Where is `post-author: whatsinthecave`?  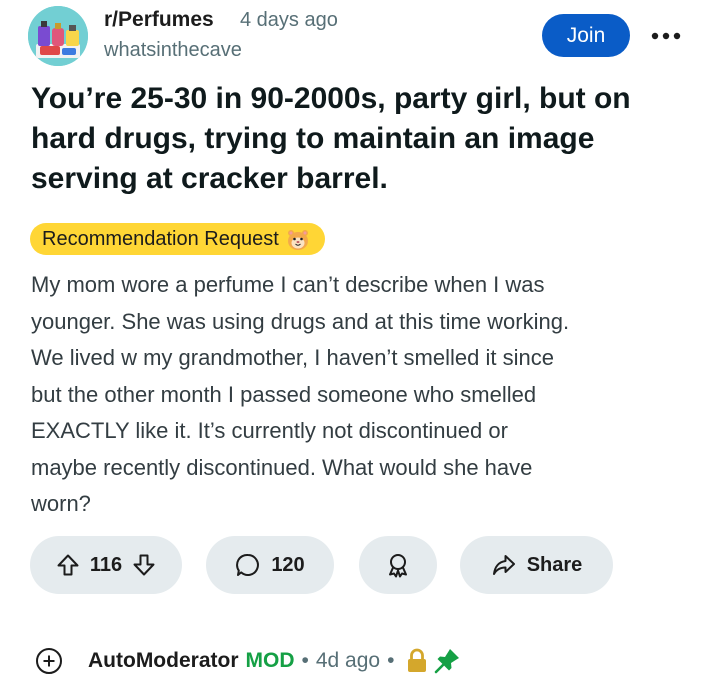
post-author: whatsinthecave is located at coordinates (173, 50).